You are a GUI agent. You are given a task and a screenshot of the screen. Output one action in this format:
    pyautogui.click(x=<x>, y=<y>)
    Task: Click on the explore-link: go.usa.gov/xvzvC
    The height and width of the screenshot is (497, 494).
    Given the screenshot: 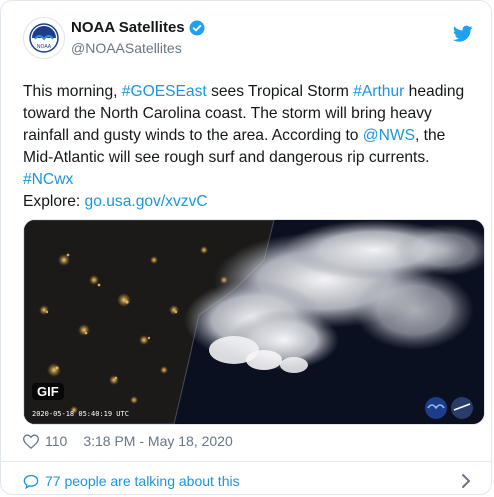 What is the action you would take?
    pyautogui.click(x=146, y=201)
    